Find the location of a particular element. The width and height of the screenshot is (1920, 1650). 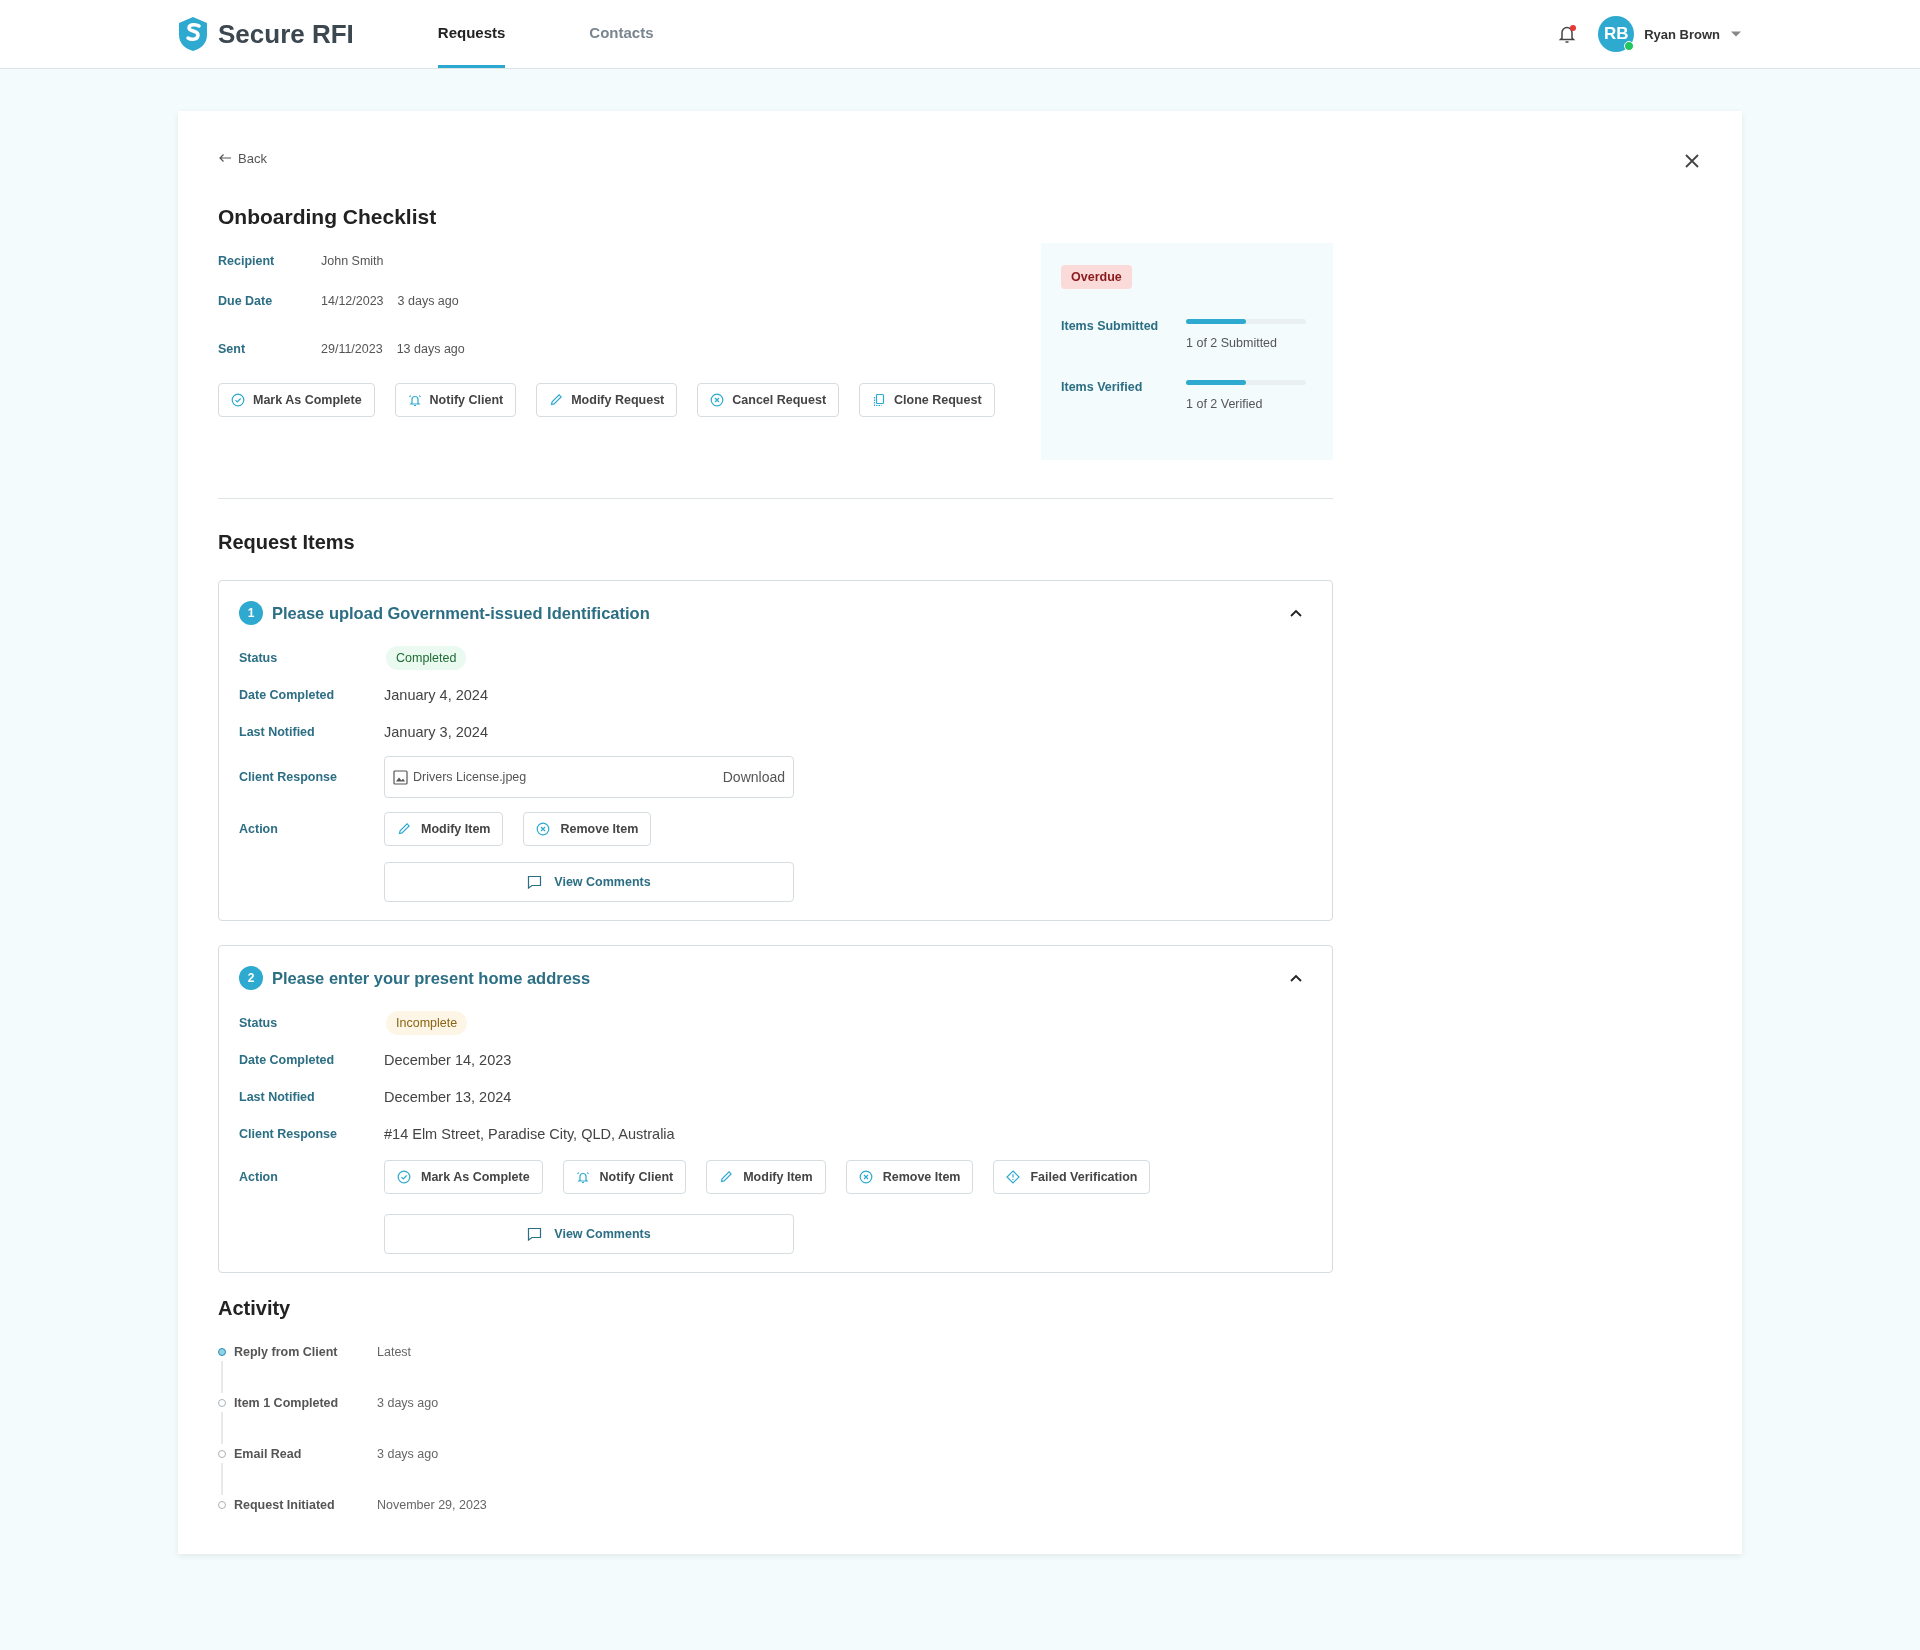

field-value: January 3, 2024 is located at coordinates (436, 731).